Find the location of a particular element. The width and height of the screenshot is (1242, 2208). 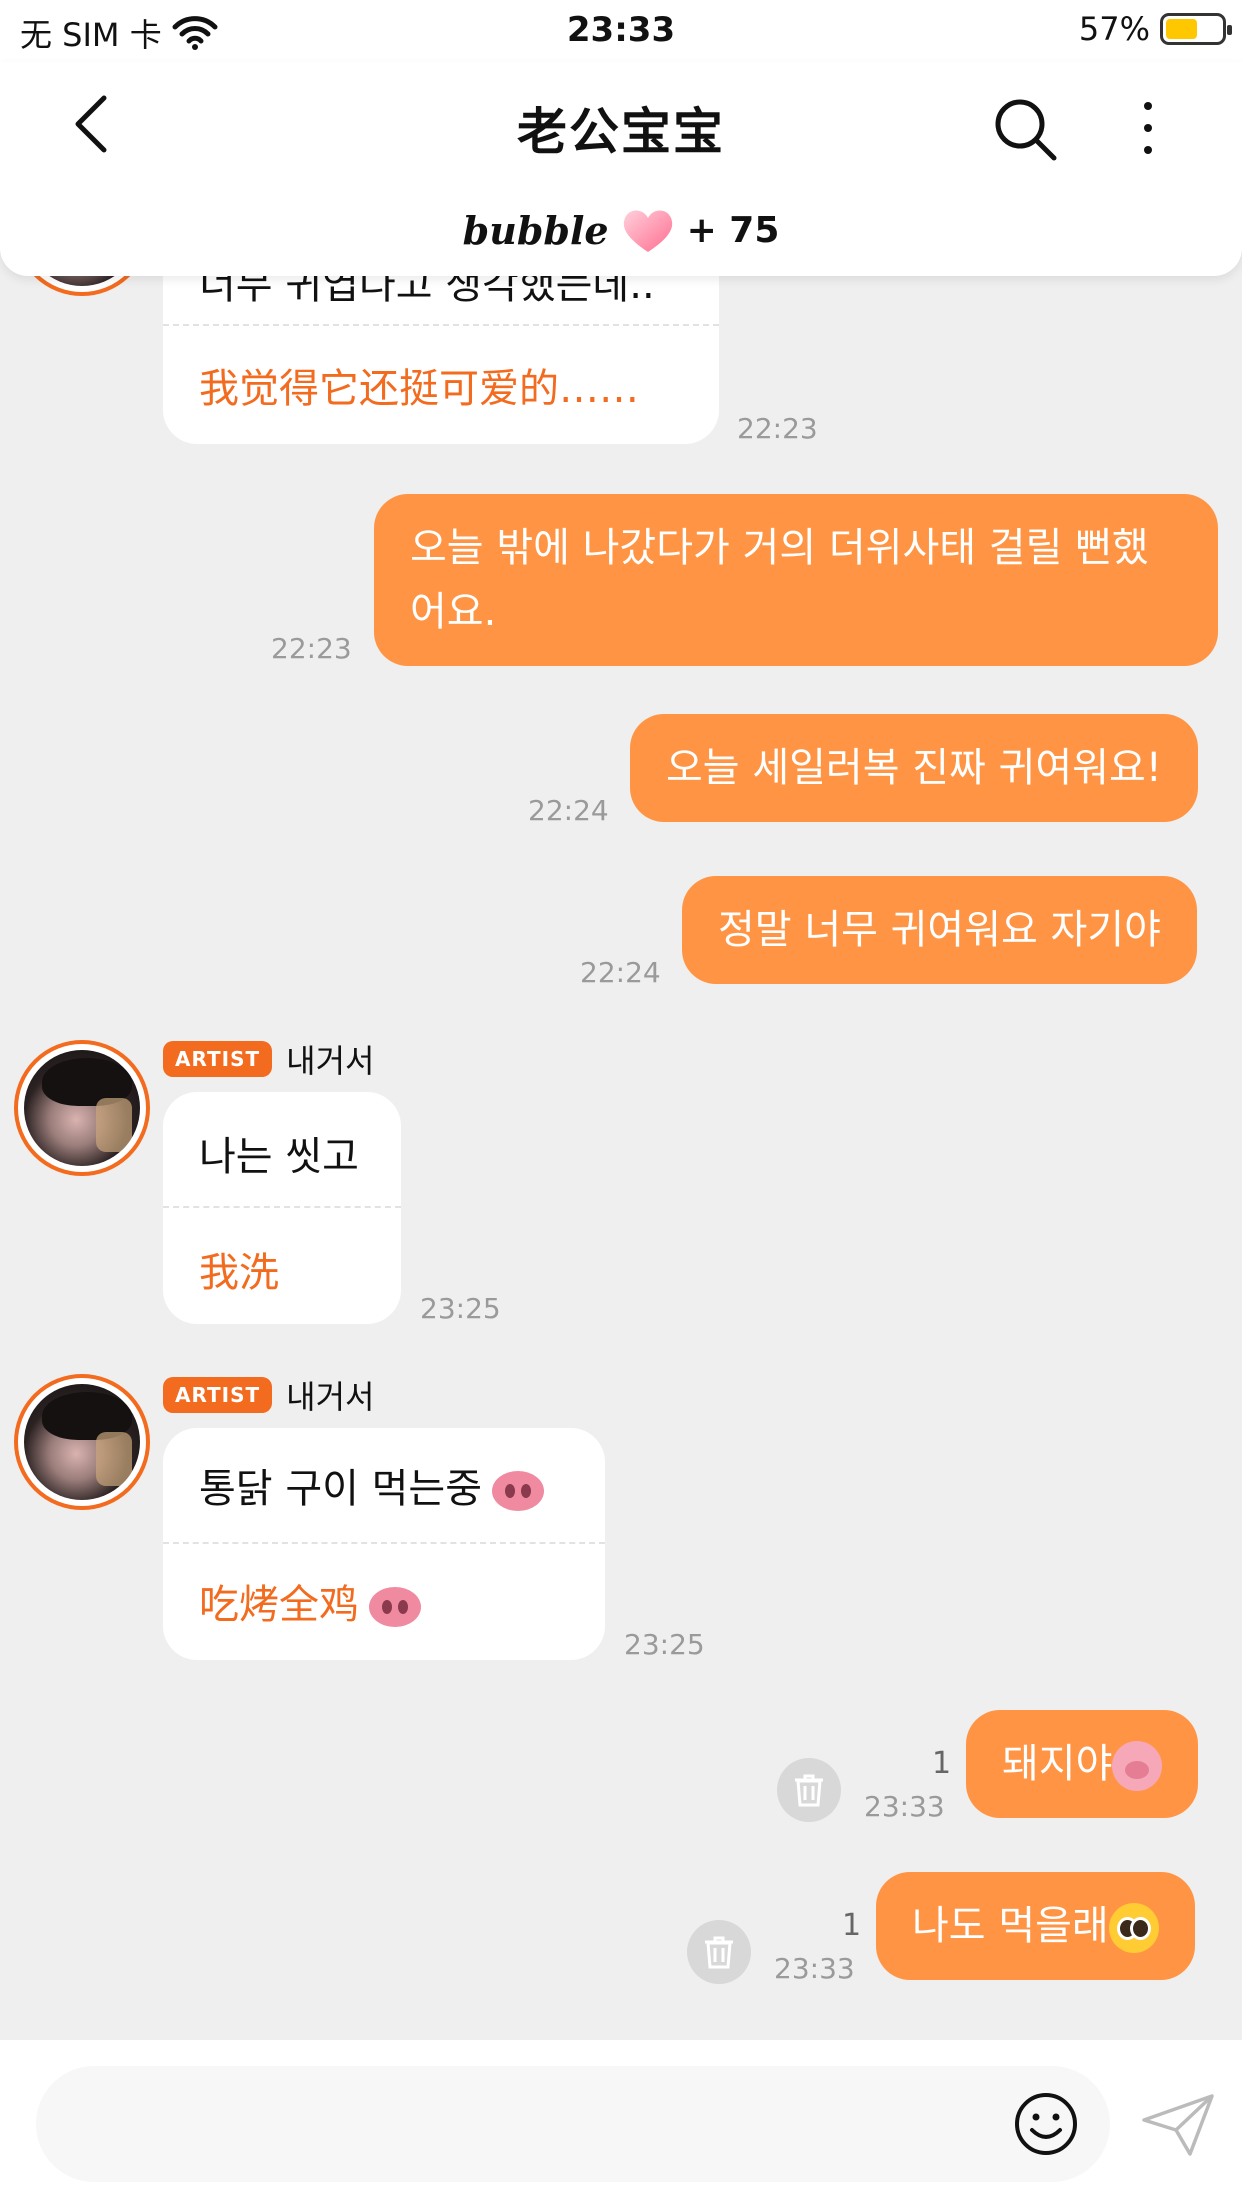

message-text: 오늘 세일러복 진짜 귀여워요! is located at coordinates (914, 768).